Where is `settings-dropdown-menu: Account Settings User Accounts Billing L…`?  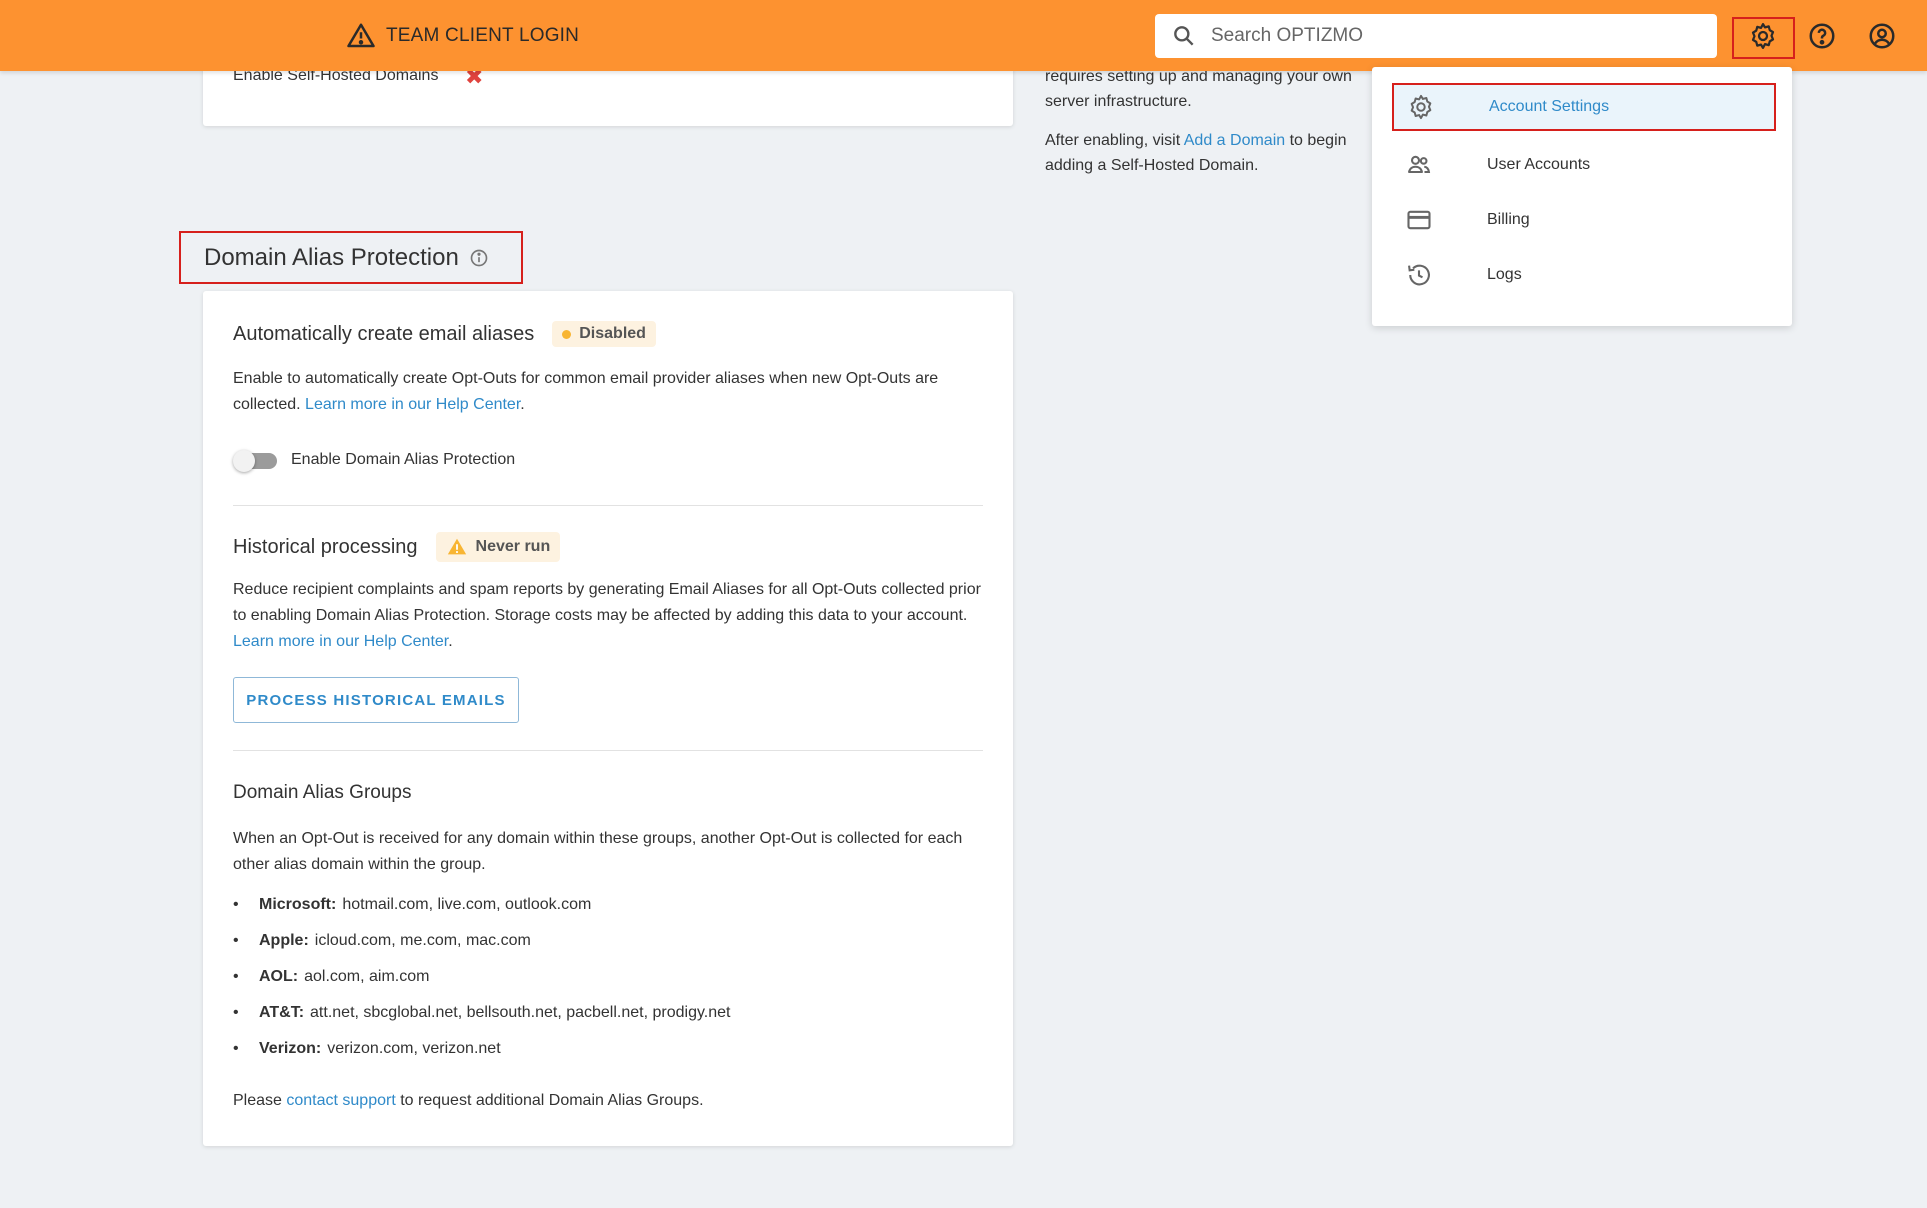
settings-dropdown-menu: Account Settings User Accounts Billing L… is located at coordinates (1582, 196).